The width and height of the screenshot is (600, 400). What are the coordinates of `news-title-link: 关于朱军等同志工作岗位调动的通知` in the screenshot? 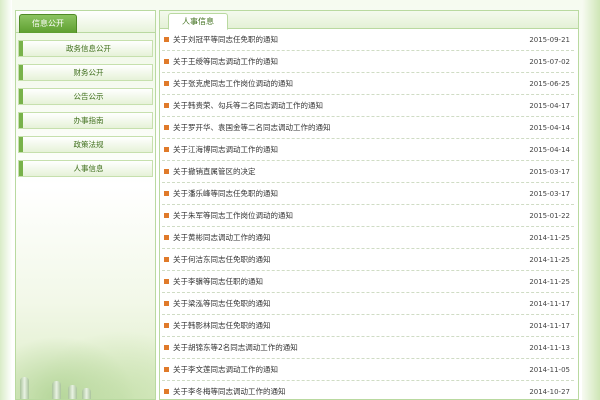 It's located at (343, 215).